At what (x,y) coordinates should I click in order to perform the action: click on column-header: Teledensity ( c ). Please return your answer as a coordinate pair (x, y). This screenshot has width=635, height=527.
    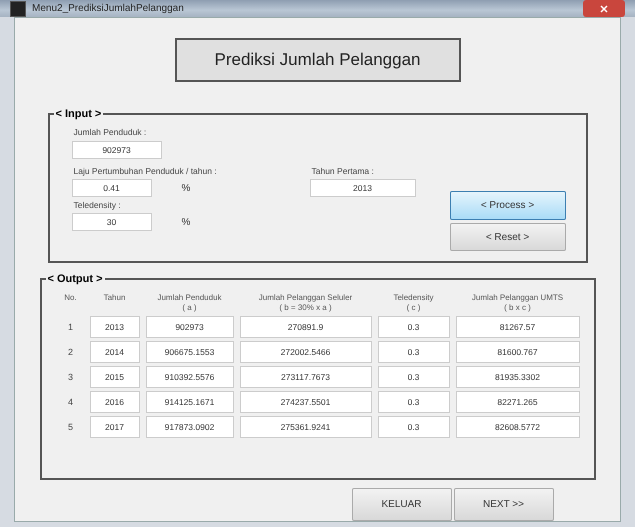
    Looking at the image, I should click on (413, 303).